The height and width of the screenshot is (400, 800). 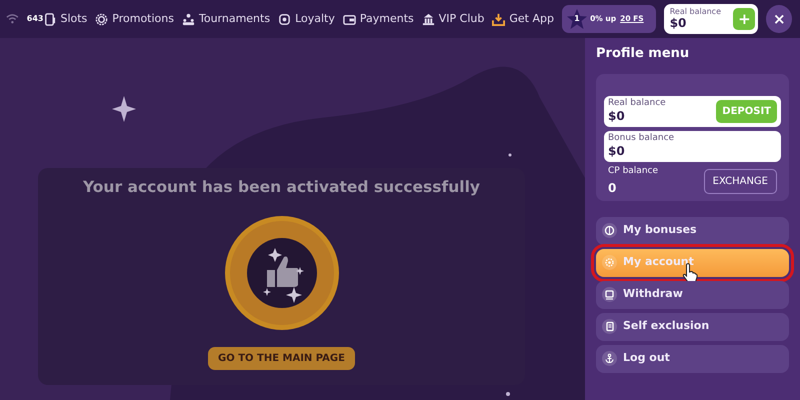 I want to click on wifi-icon, so click(x=12, y=19).